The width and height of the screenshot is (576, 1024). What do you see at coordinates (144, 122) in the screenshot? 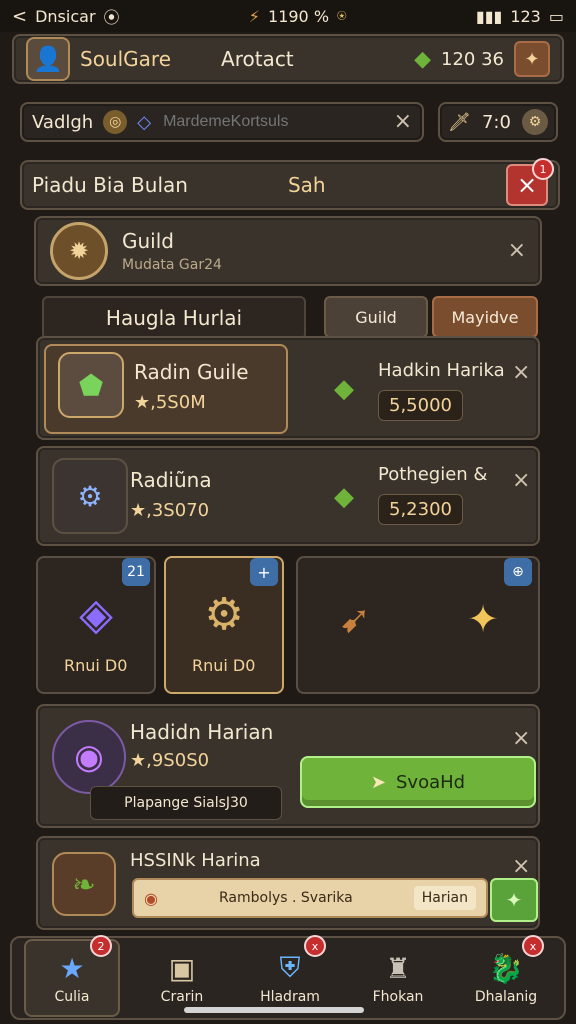
I see `crystal-icon: ◇` at bounding box center [144, 122].